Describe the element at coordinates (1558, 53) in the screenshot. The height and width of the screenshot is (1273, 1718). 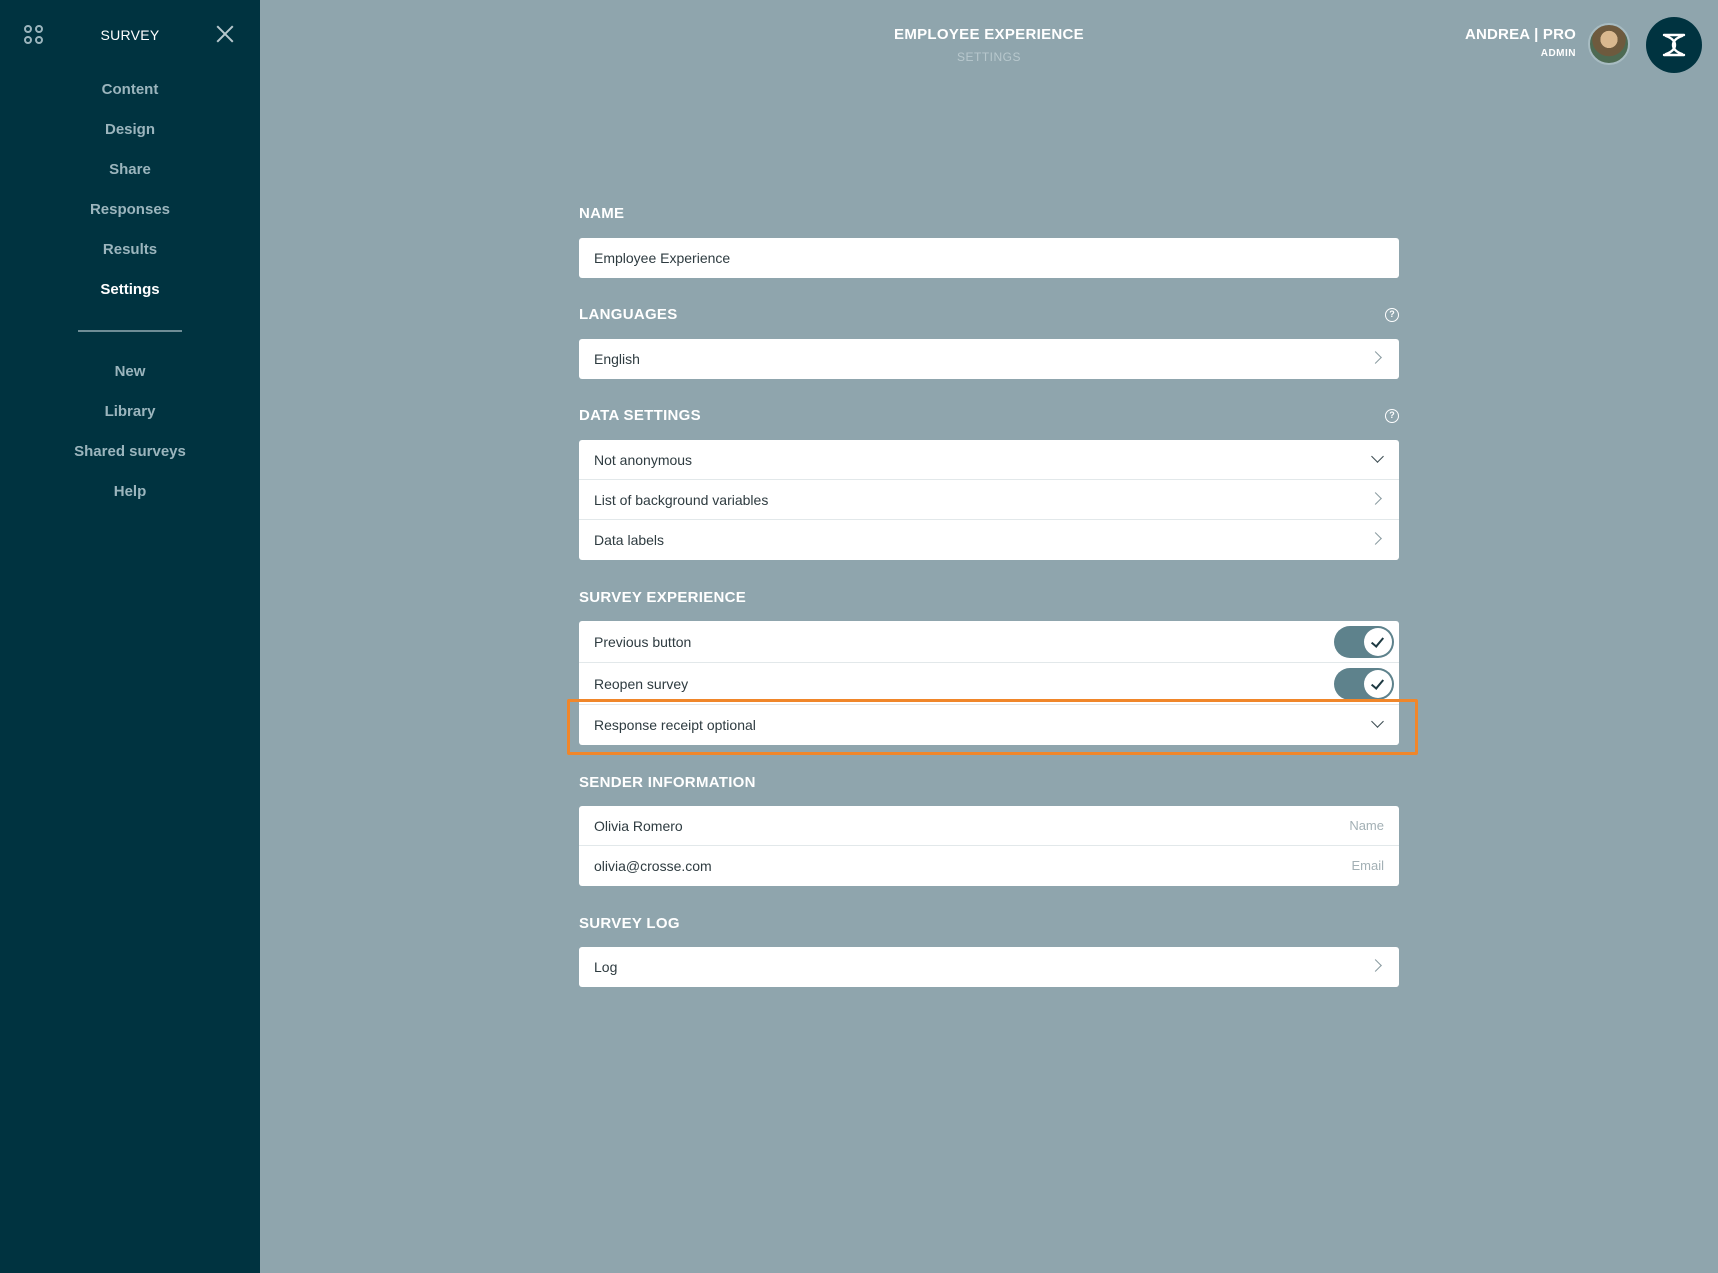
I see `user-role: ADMIN` at that location.